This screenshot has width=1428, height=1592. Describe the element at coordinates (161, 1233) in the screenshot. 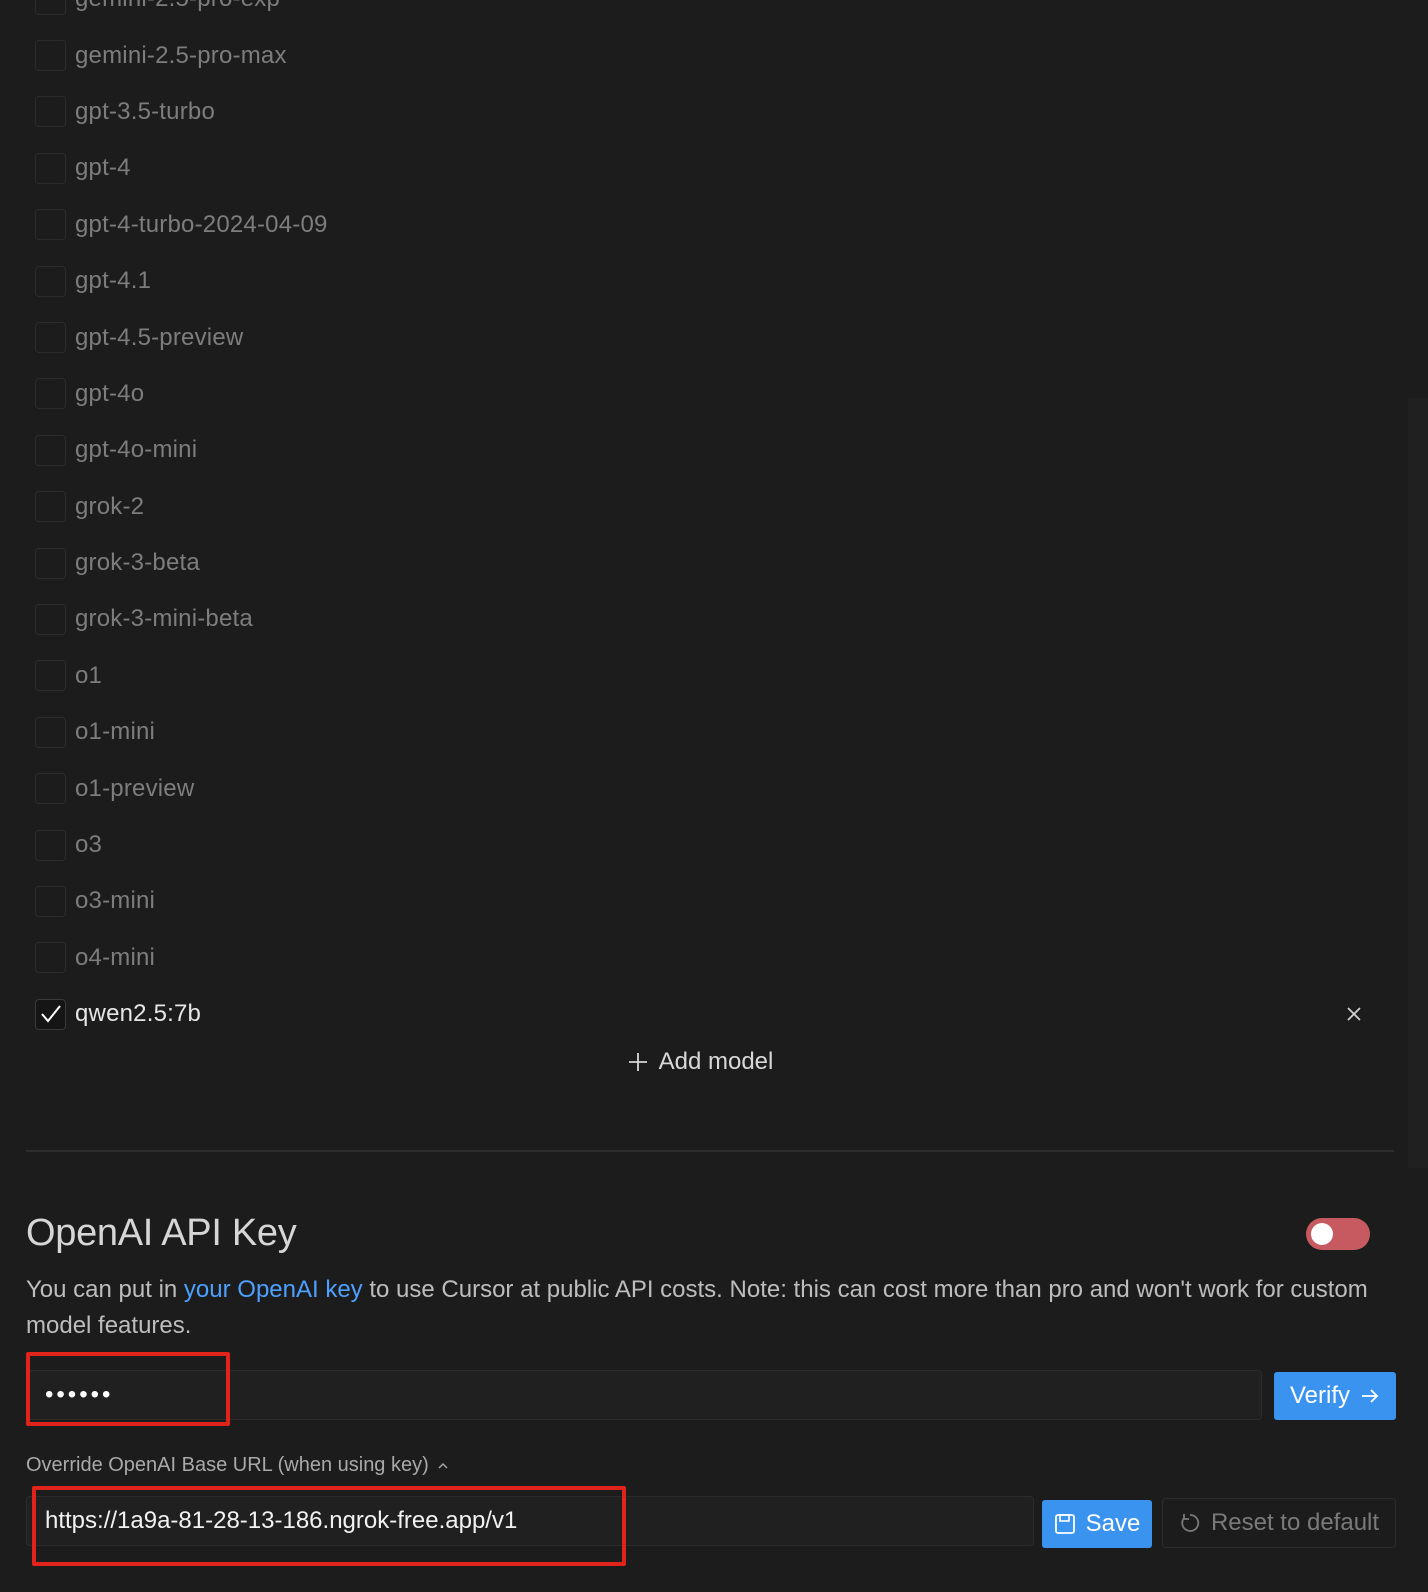

I see `section-title: OpenAI API Key` at that location.